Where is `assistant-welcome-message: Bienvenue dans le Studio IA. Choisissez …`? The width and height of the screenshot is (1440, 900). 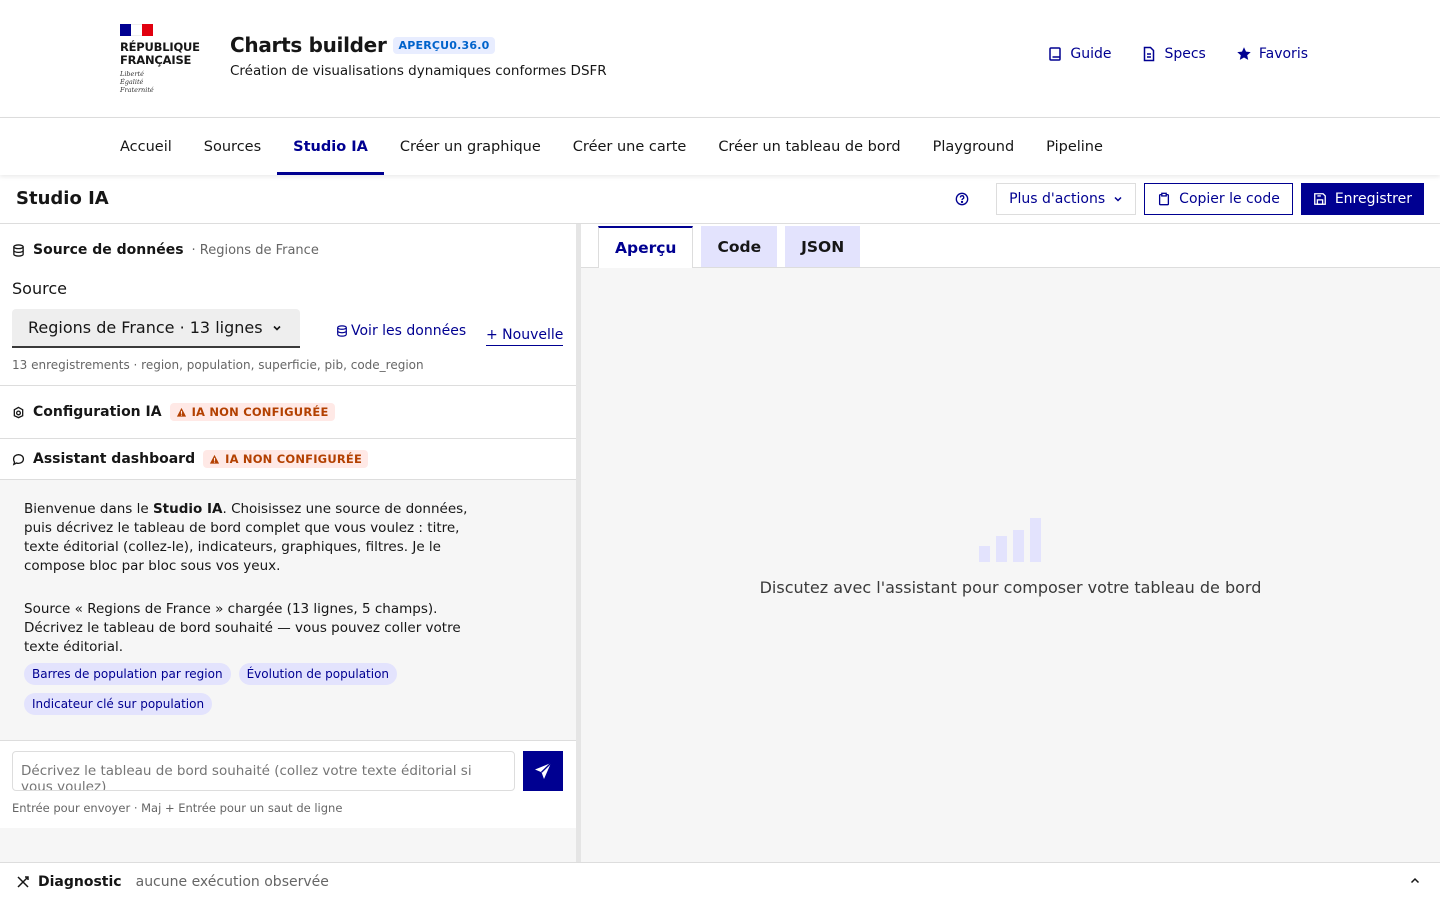 assistant-welcome-message: Bienvenue dans le Studio IA. Choisissez … is located at coordinates (254, 538).